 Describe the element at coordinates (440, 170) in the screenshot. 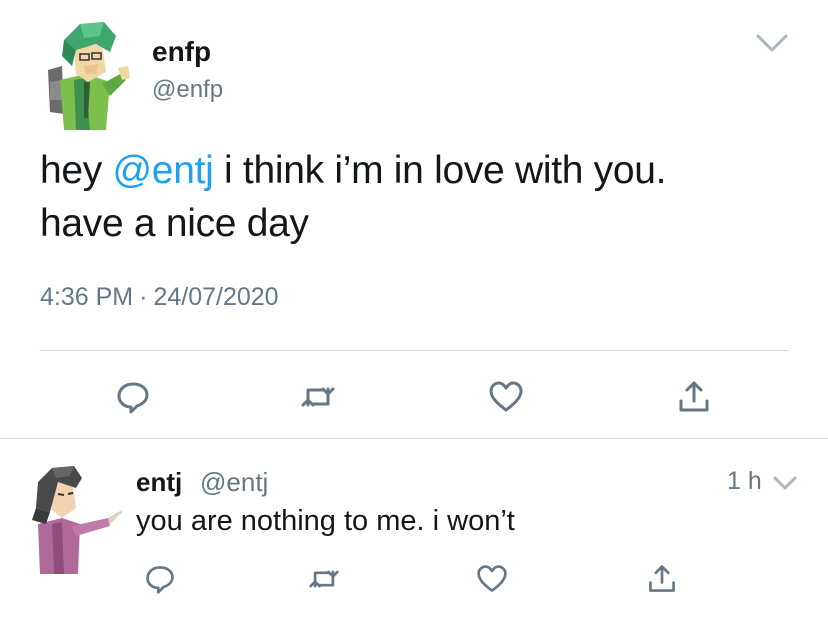

I see `tweet-text-suffix: i think i’m in love with you.` at that location.